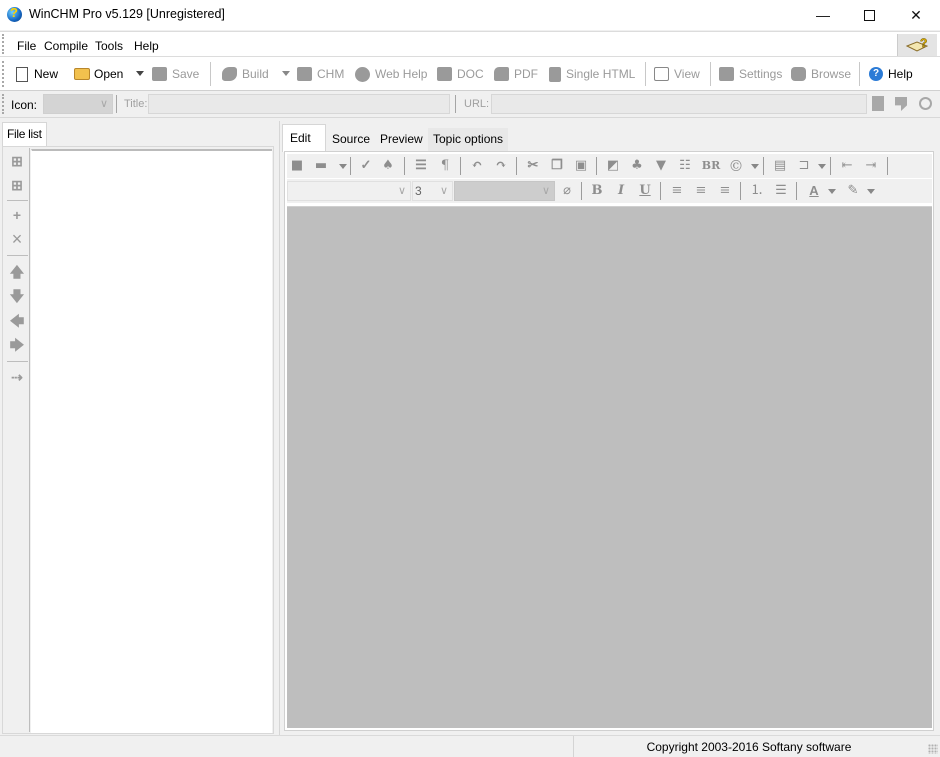 Image resolution: width=940 pixels, height=757 pixels. Describe the element at coordinates (127, 14) in the screenshot. I see `window-title: WinCHM Pro v5.129 [Unregistered]` at that location.